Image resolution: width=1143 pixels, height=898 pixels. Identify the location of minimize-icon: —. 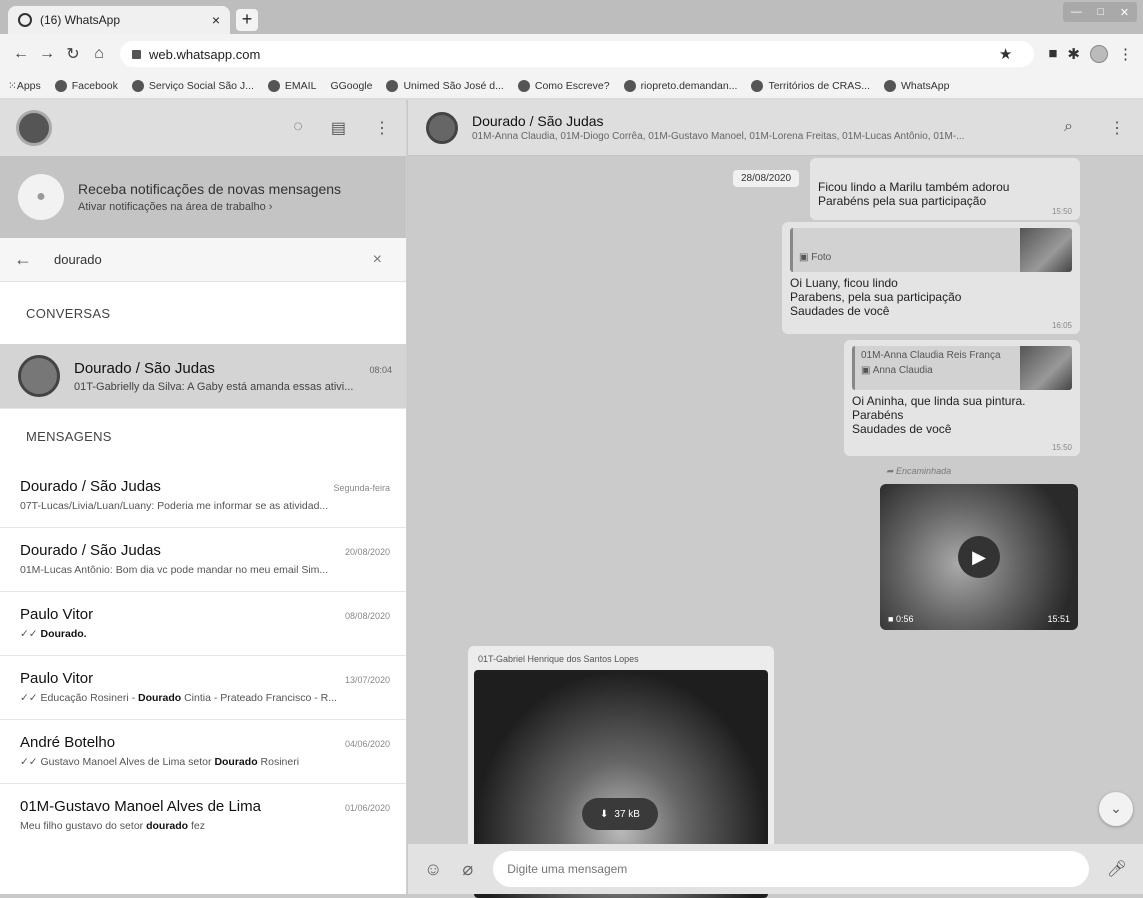
(1076, 12).